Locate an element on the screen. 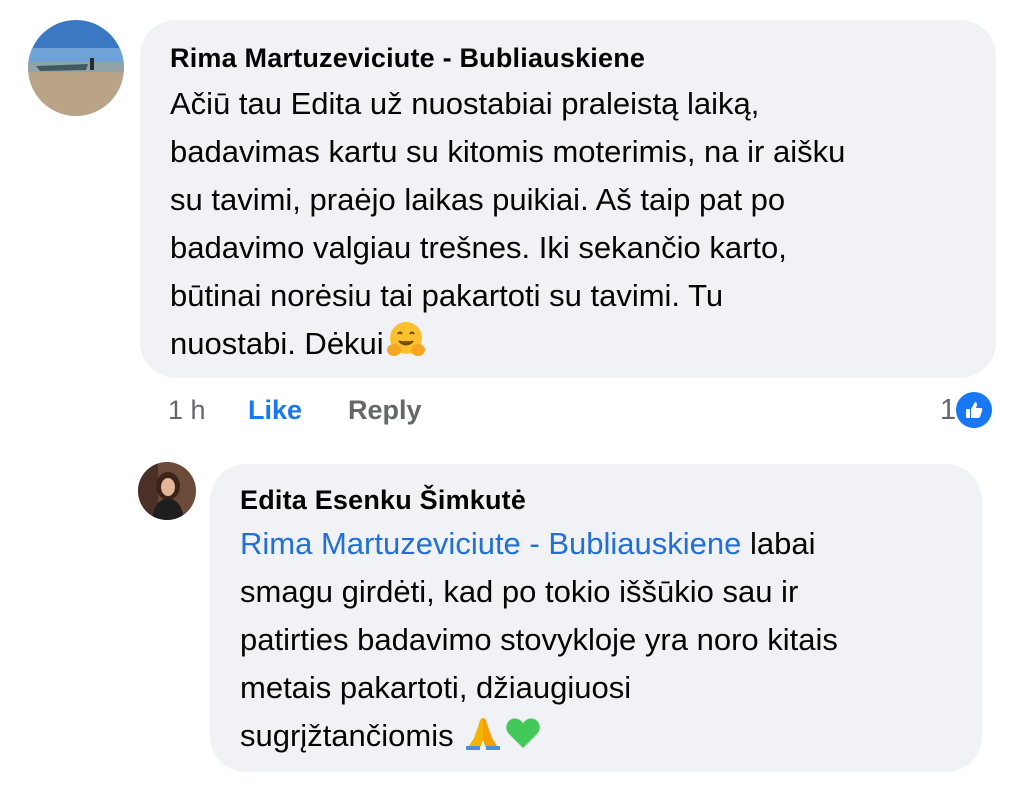 The image size is (1024, 787). green-heart-icon is located at coordinates (523, 740).